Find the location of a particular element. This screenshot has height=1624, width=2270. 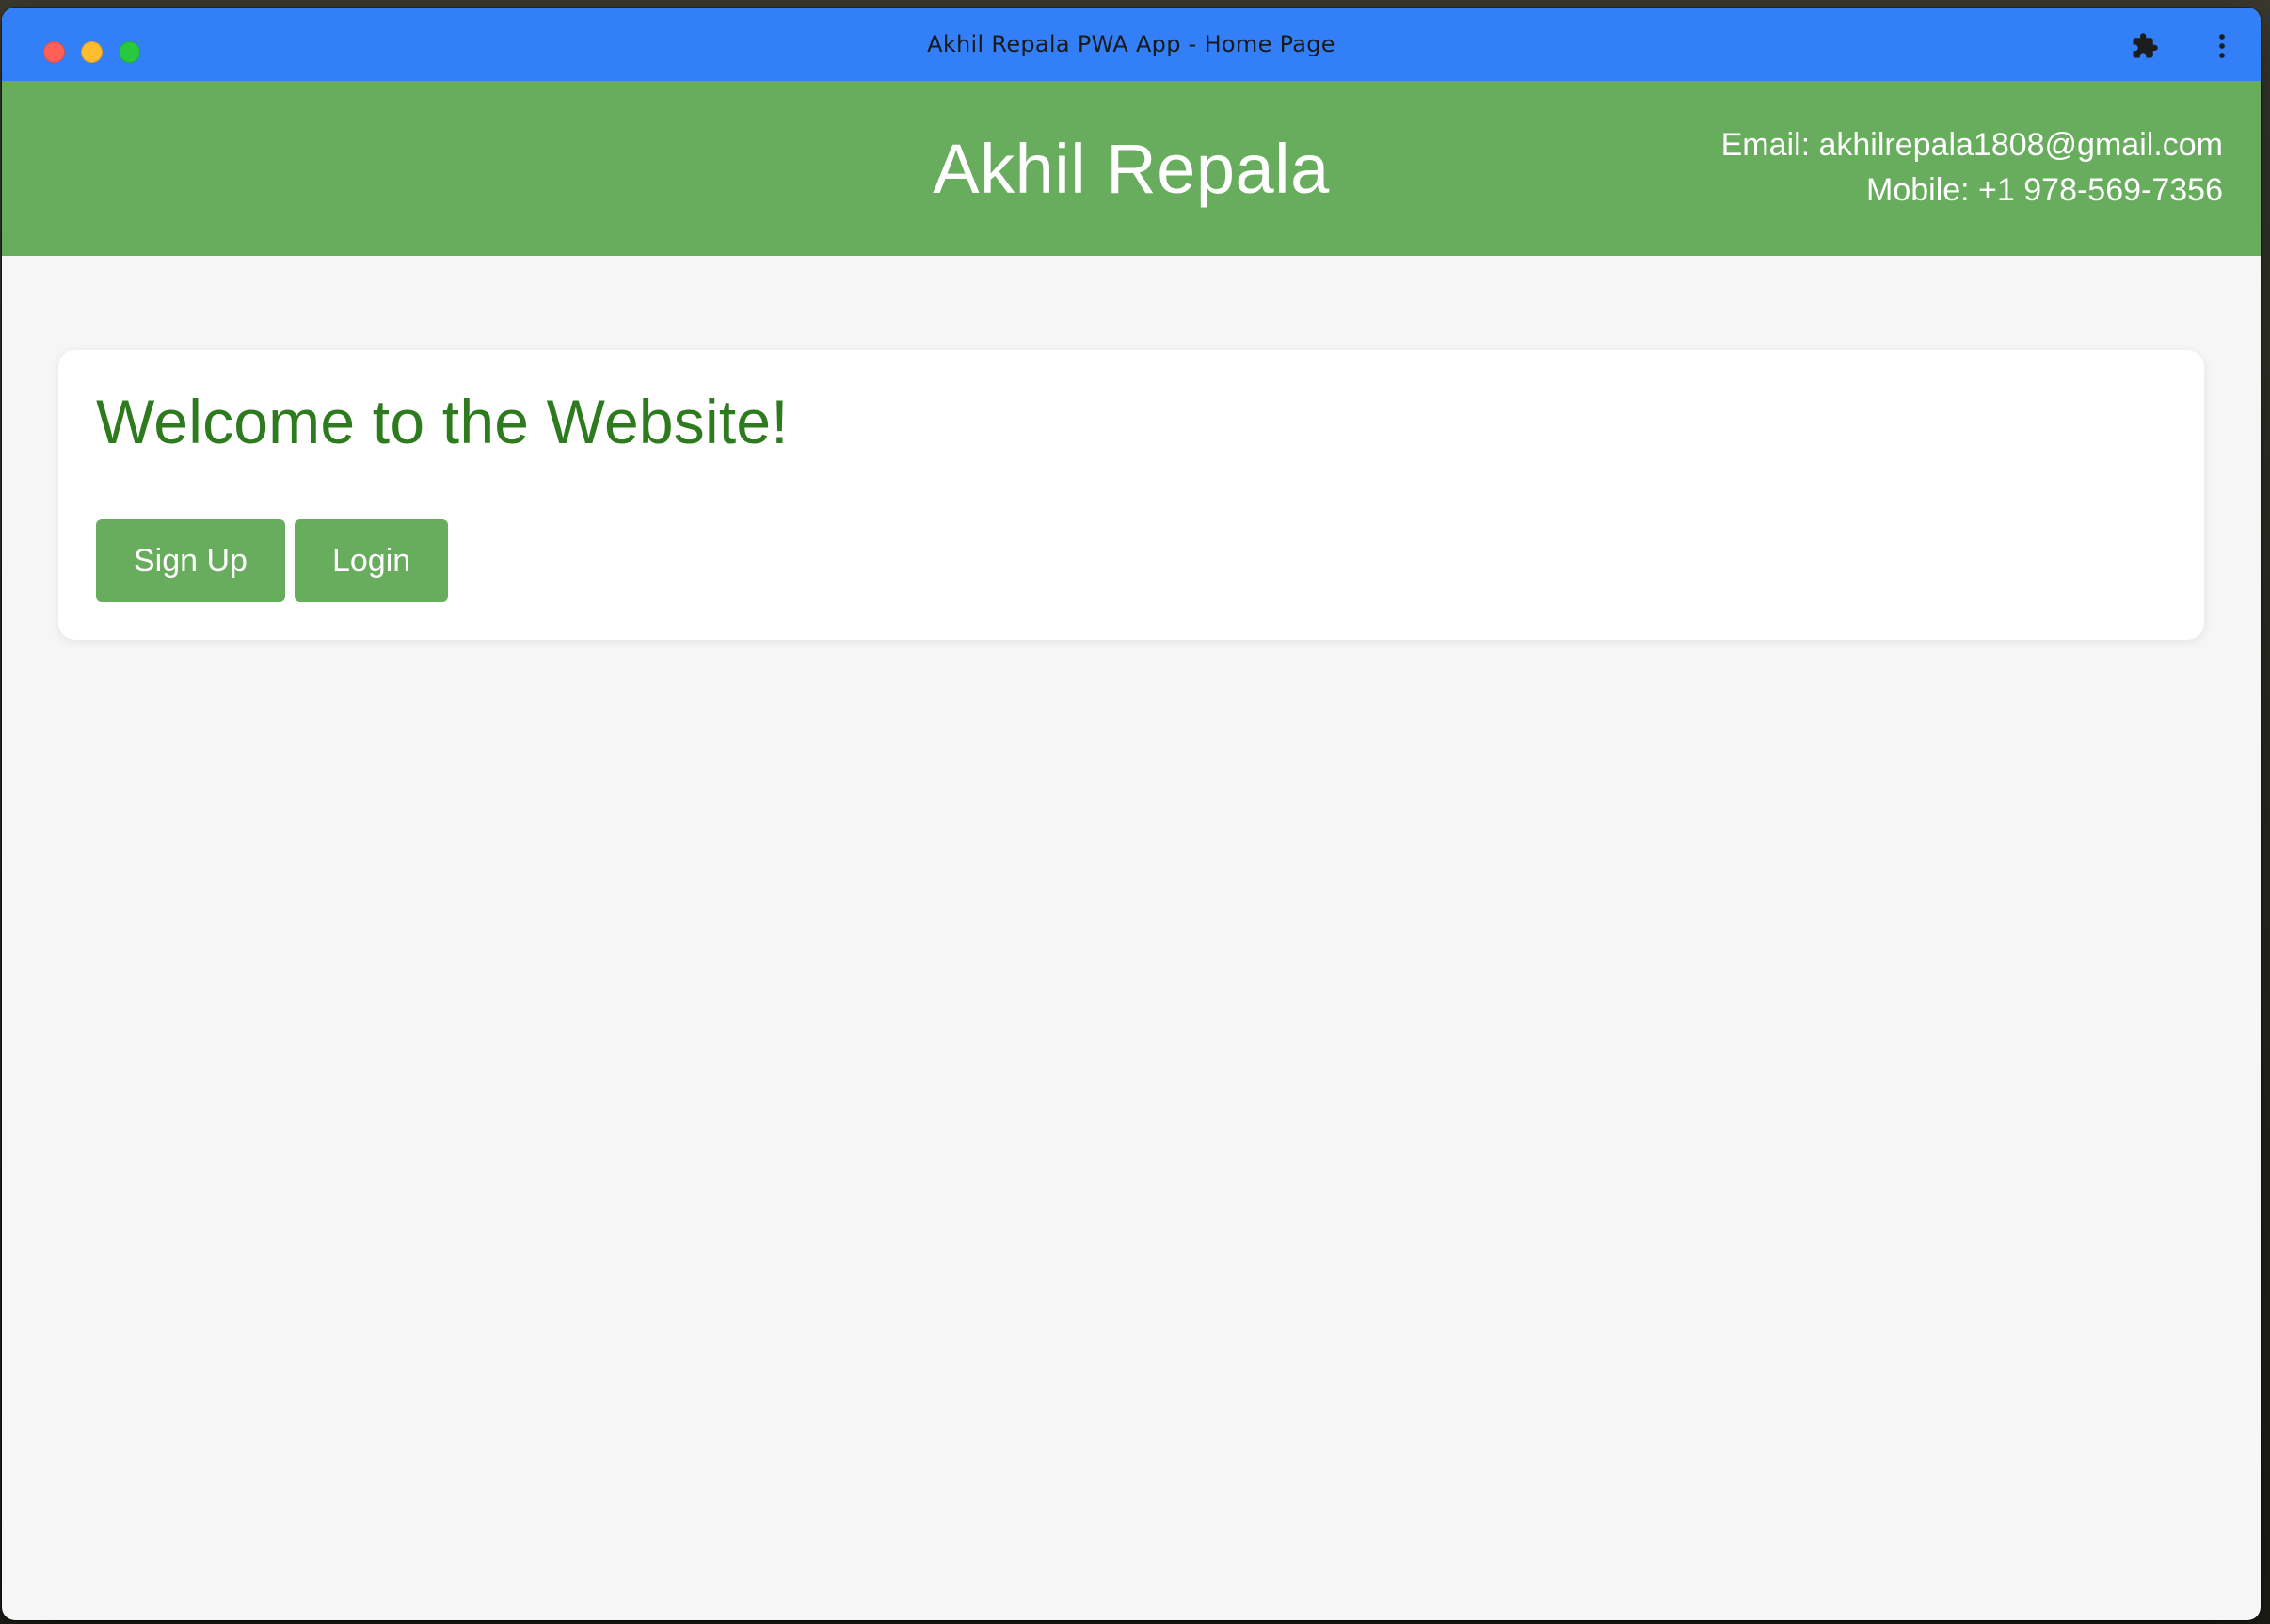

kebab-menu-icon is located at coordinates (2222, 46).